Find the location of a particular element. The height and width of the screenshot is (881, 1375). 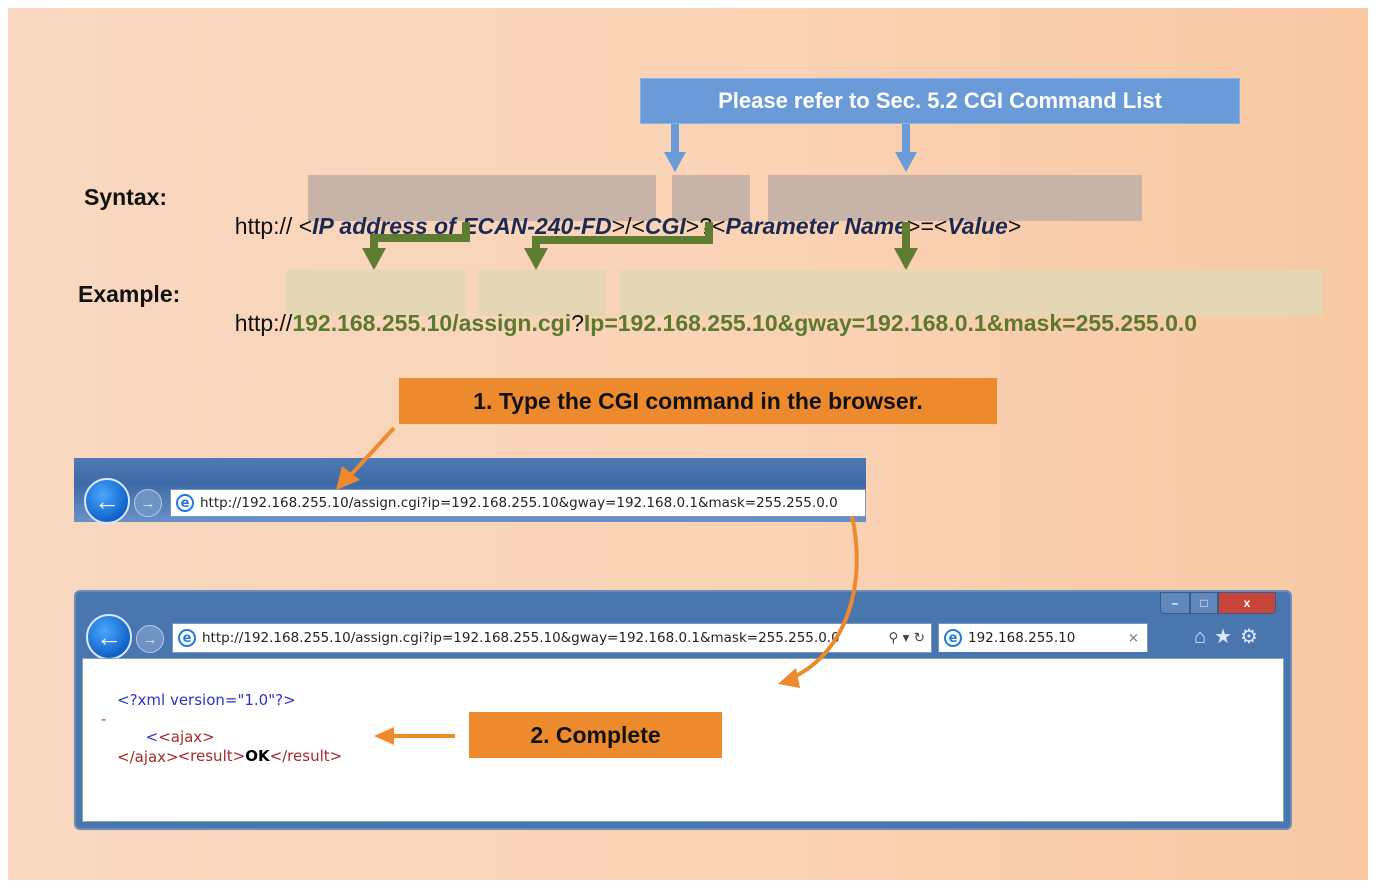

syntax-sep2: >?< is located at coordinates (705, 226).